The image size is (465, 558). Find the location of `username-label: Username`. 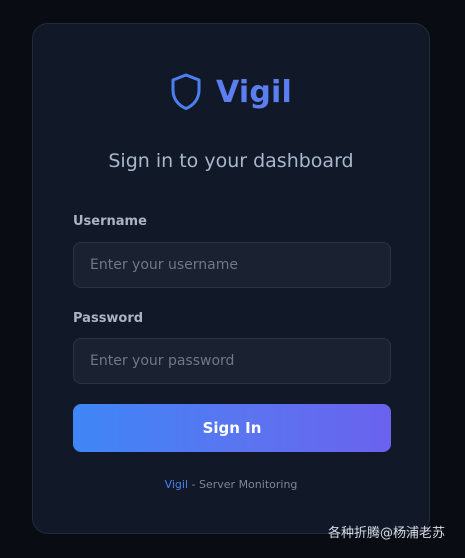

username-label: Username is located at coordinates (110, 221).